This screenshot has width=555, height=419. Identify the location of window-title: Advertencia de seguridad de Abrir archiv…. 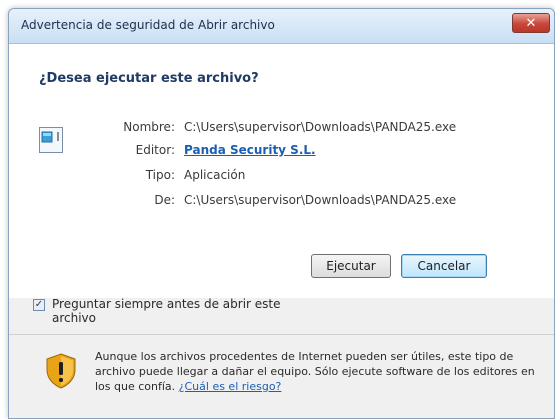
(148, 25).